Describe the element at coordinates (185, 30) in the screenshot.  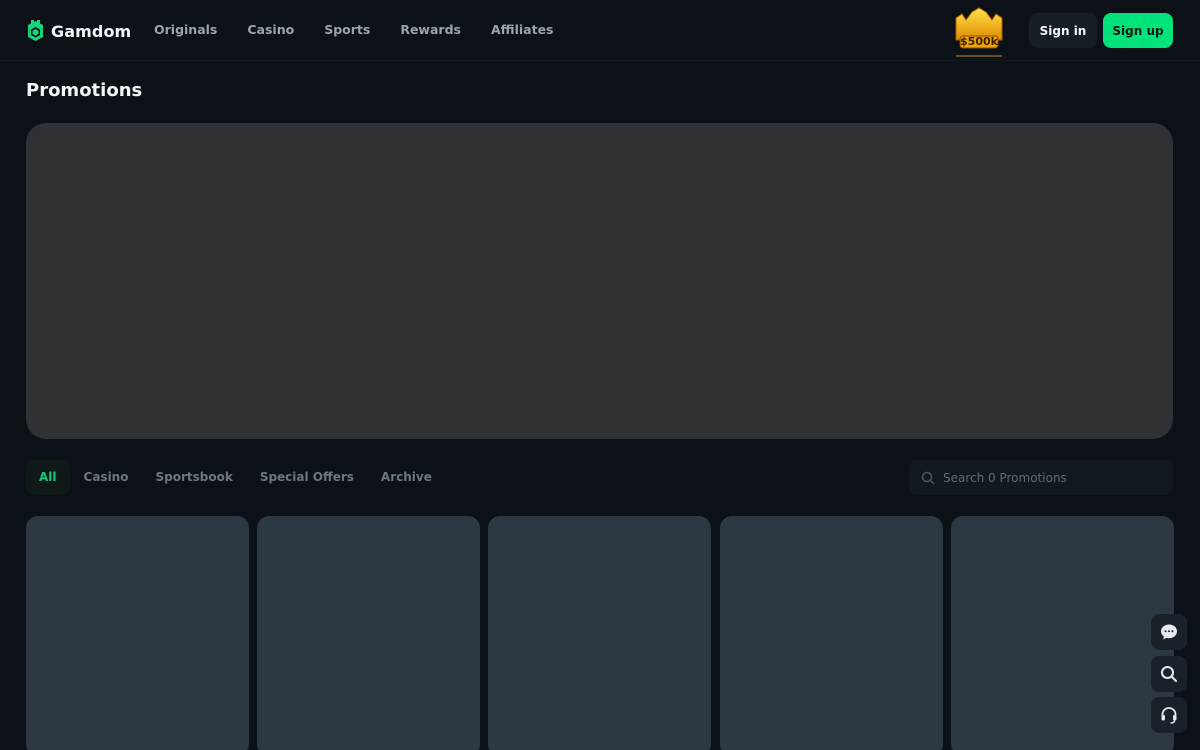
I see `nav-item-originals: Originals` at that location.